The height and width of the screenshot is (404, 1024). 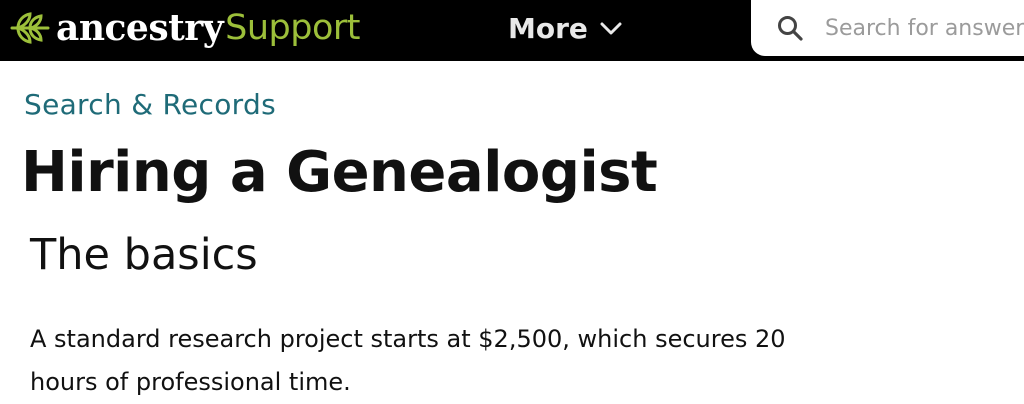 I want to click on search-icon, so click(x=790, y=28).